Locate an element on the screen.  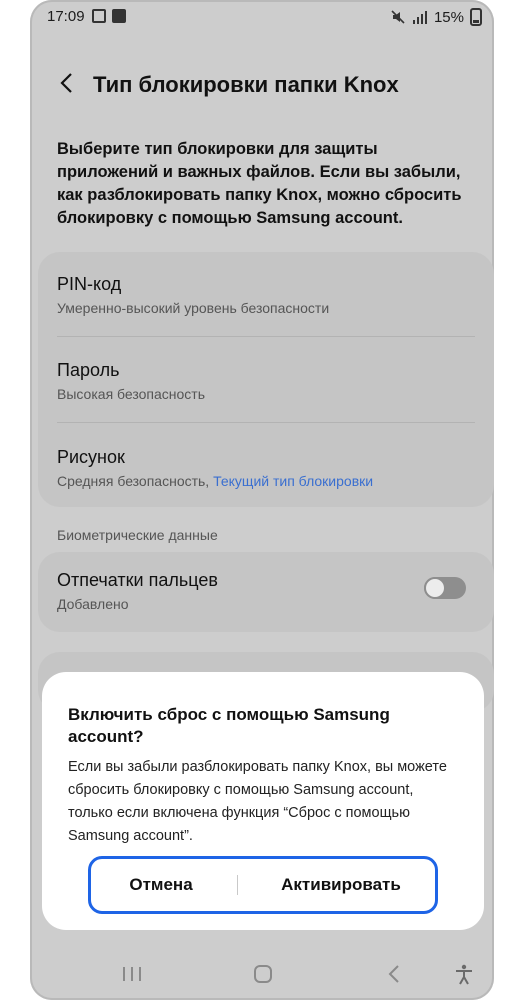
cancel-button: Отмена is located at coordinates (161, 885).